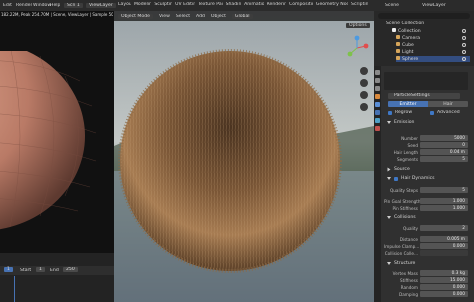 The image size is (474, 302). What do you see at coordinates (364, 83) in the screenshot?
I see `pan-icon` at bounding box center [364, 83].